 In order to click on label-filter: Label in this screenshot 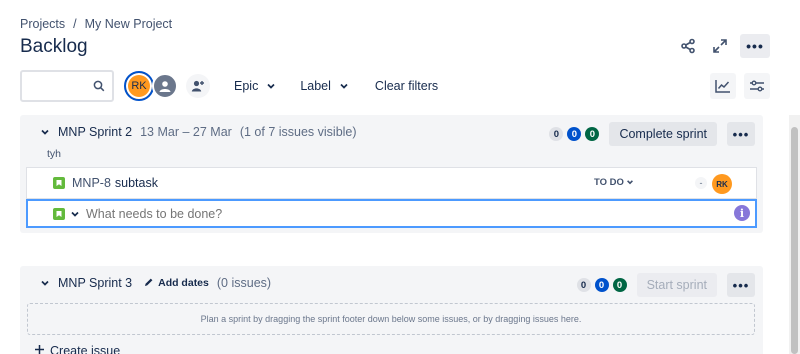, I will do `click(324, 86)`.